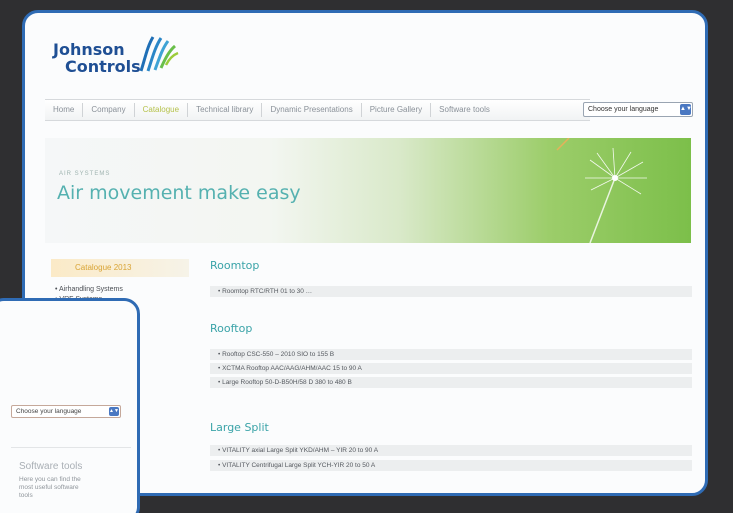  I want to click on banner-title: Air movement make easy, so click(179, 193).